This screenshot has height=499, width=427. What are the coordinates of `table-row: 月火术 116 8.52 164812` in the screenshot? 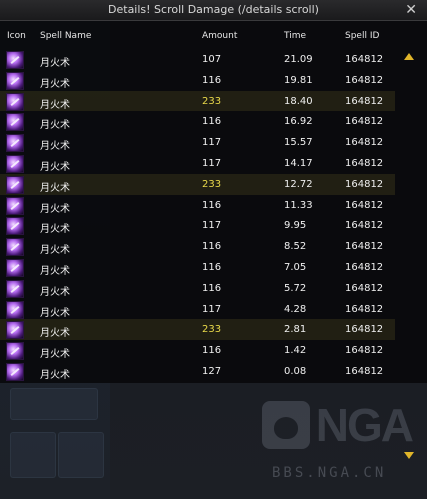 It's located at (197, 246).